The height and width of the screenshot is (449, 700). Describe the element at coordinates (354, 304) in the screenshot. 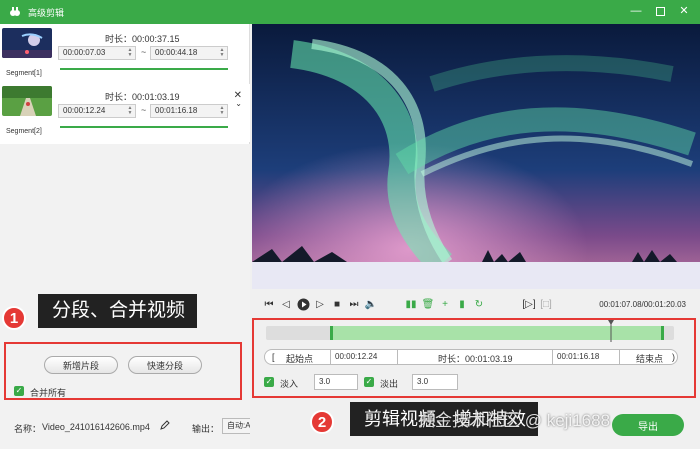

I see `skip-to-end-icon: ⏭` at that location.